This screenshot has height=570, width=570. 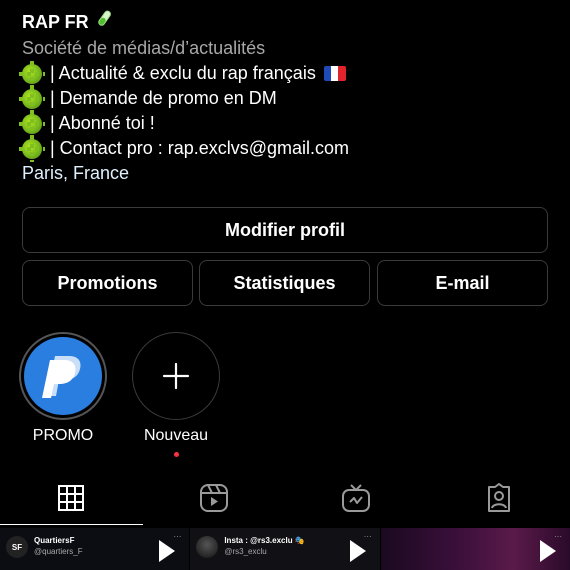 What do you see at coordinates (200, 148) in the screenshot?
I see `bio-line-text: | Contact pro : rap.exclvs@gmail.com` at bounding box center [200, 148].